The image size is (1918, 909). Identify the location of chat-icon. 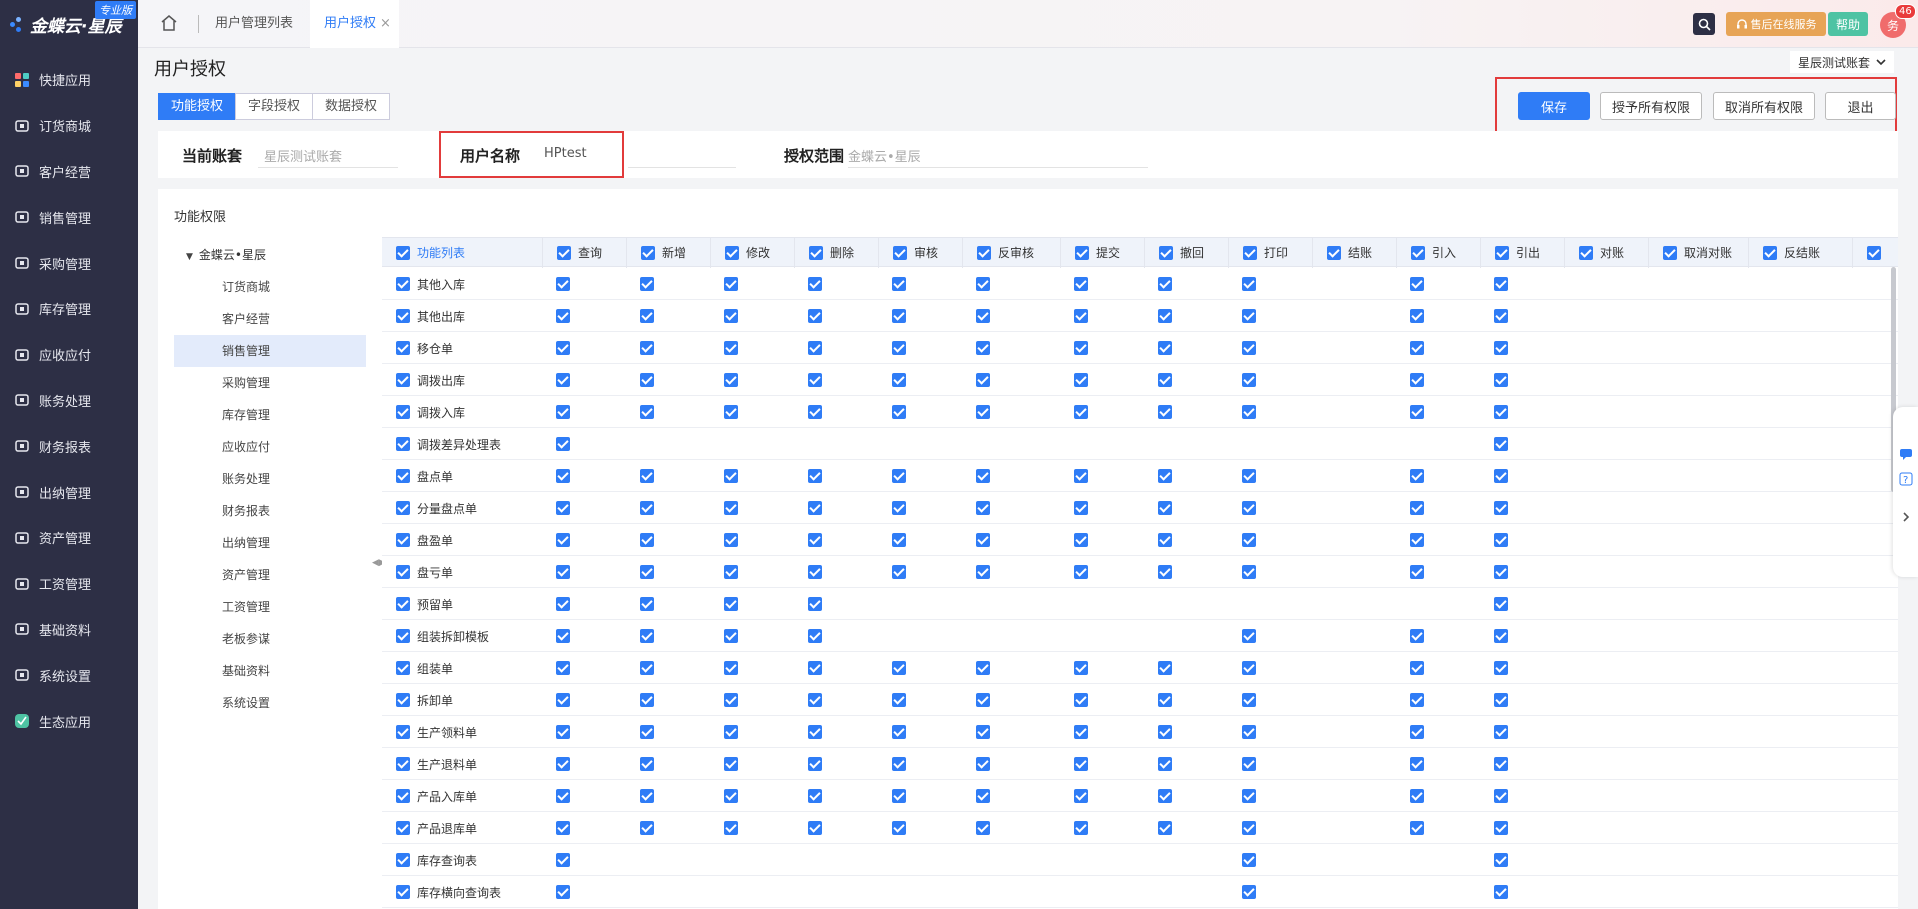
(1906, 454).